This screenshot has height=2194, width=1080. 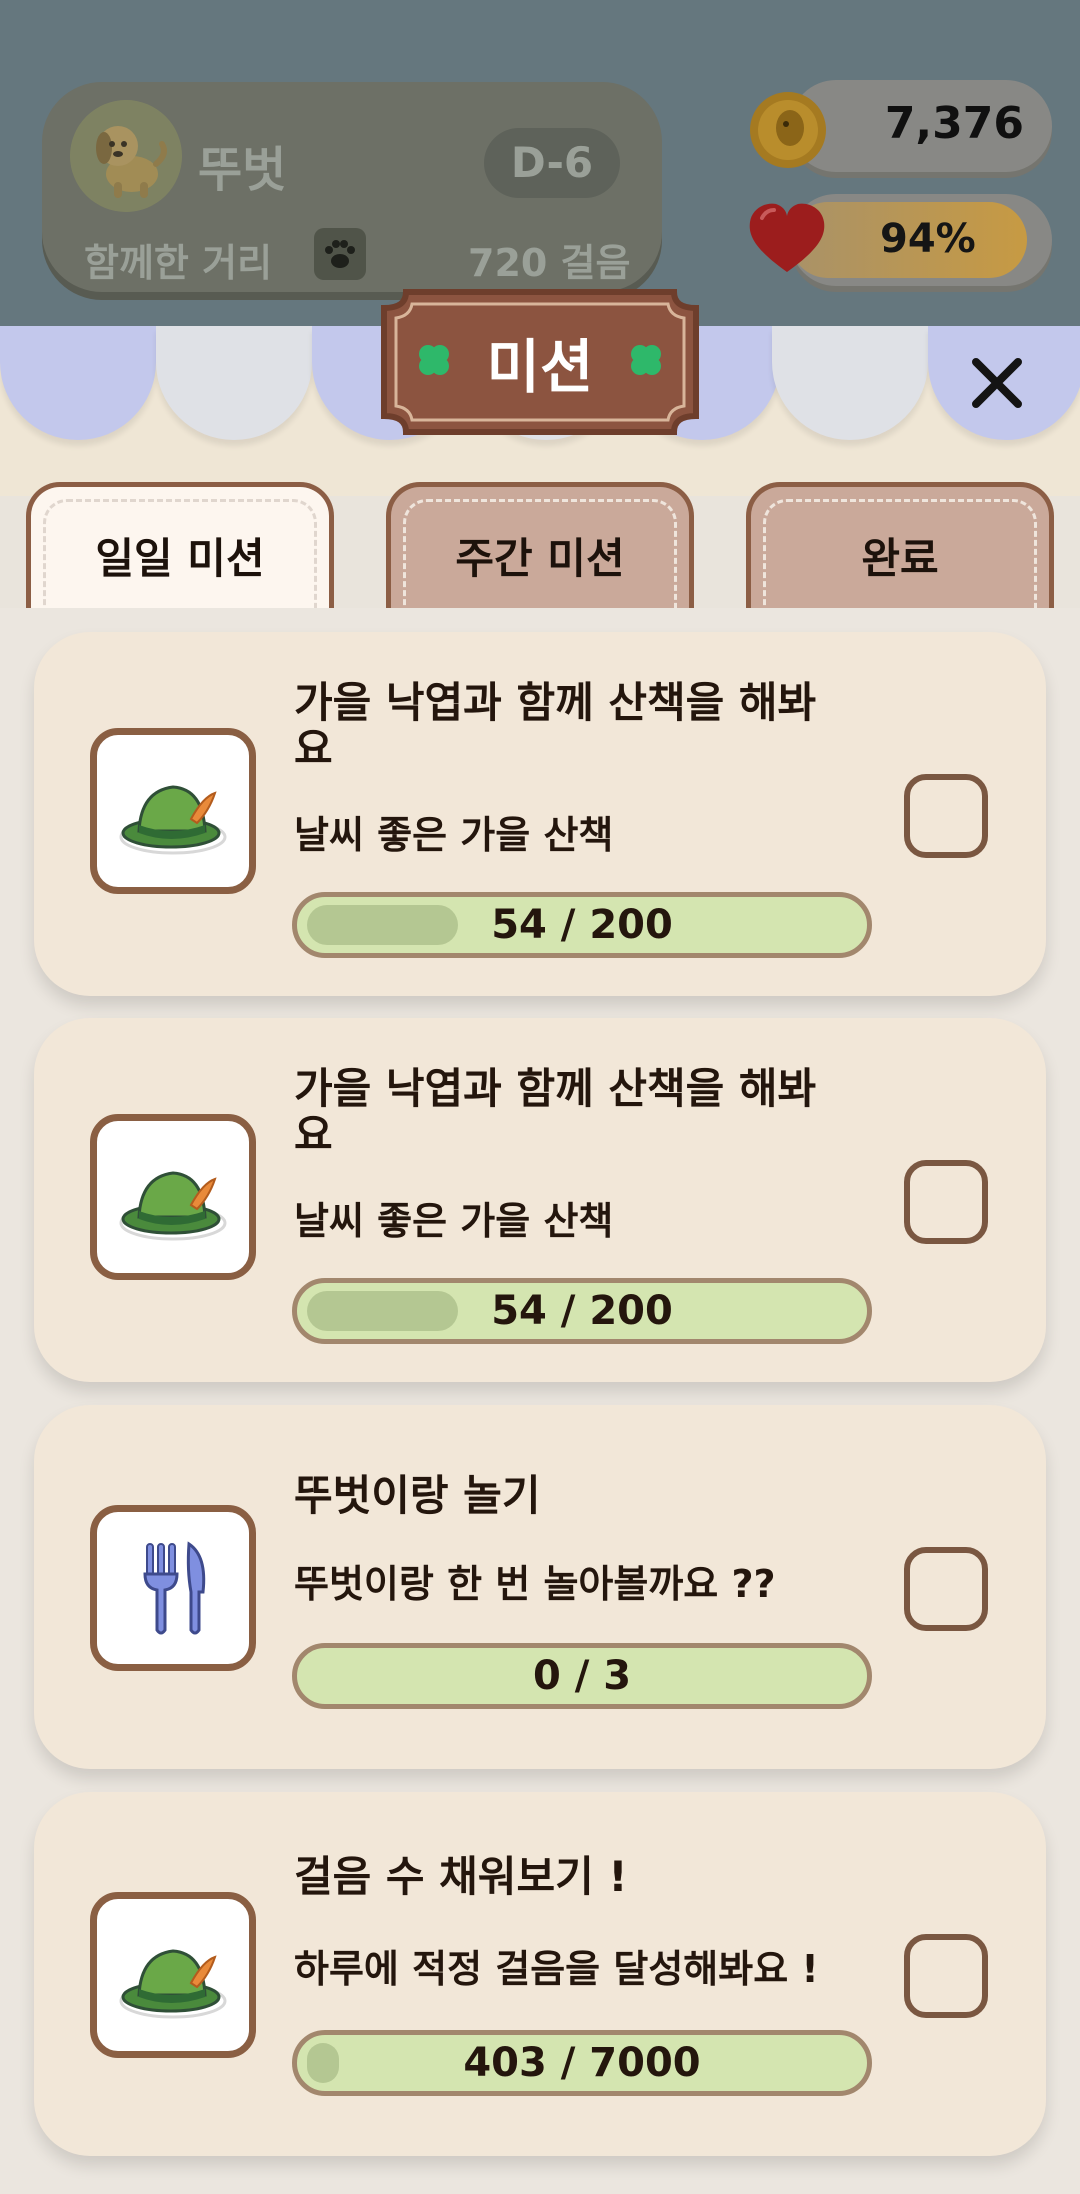 I want to click on coin-value: 7,376, so click(x=954, y=123).